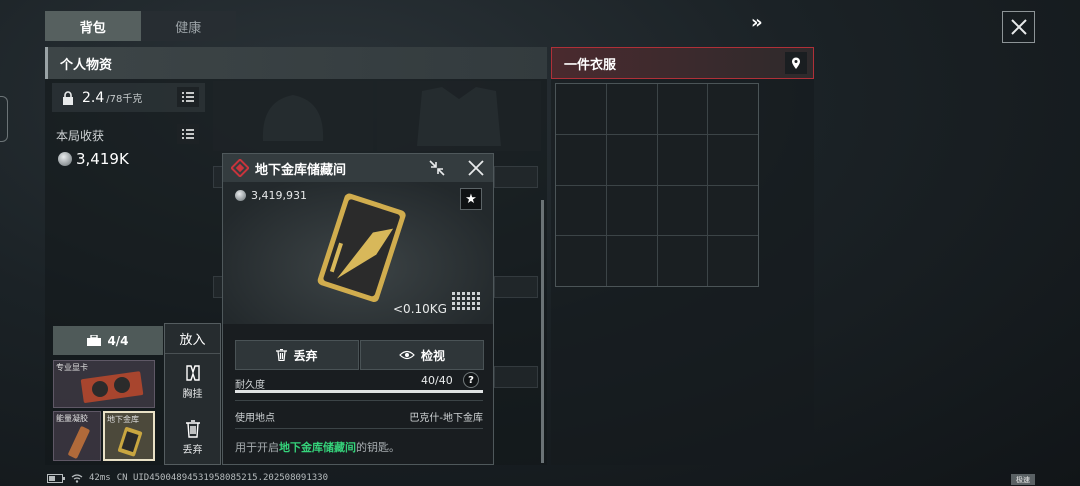 The width and height of the screenshot is (1080, 486). What do you see at coordinates (255, 418) in the screenshot?
I see `use-location-label: 使用地点` at bounding box center [255, 418].